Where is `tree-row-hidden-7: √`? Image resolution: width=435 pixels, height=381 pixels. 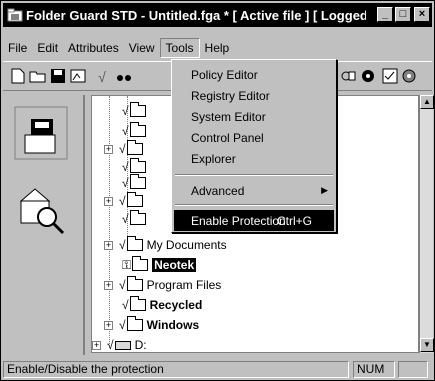
tree-row-hidden-7: √ is located at coordinates (136, 219).